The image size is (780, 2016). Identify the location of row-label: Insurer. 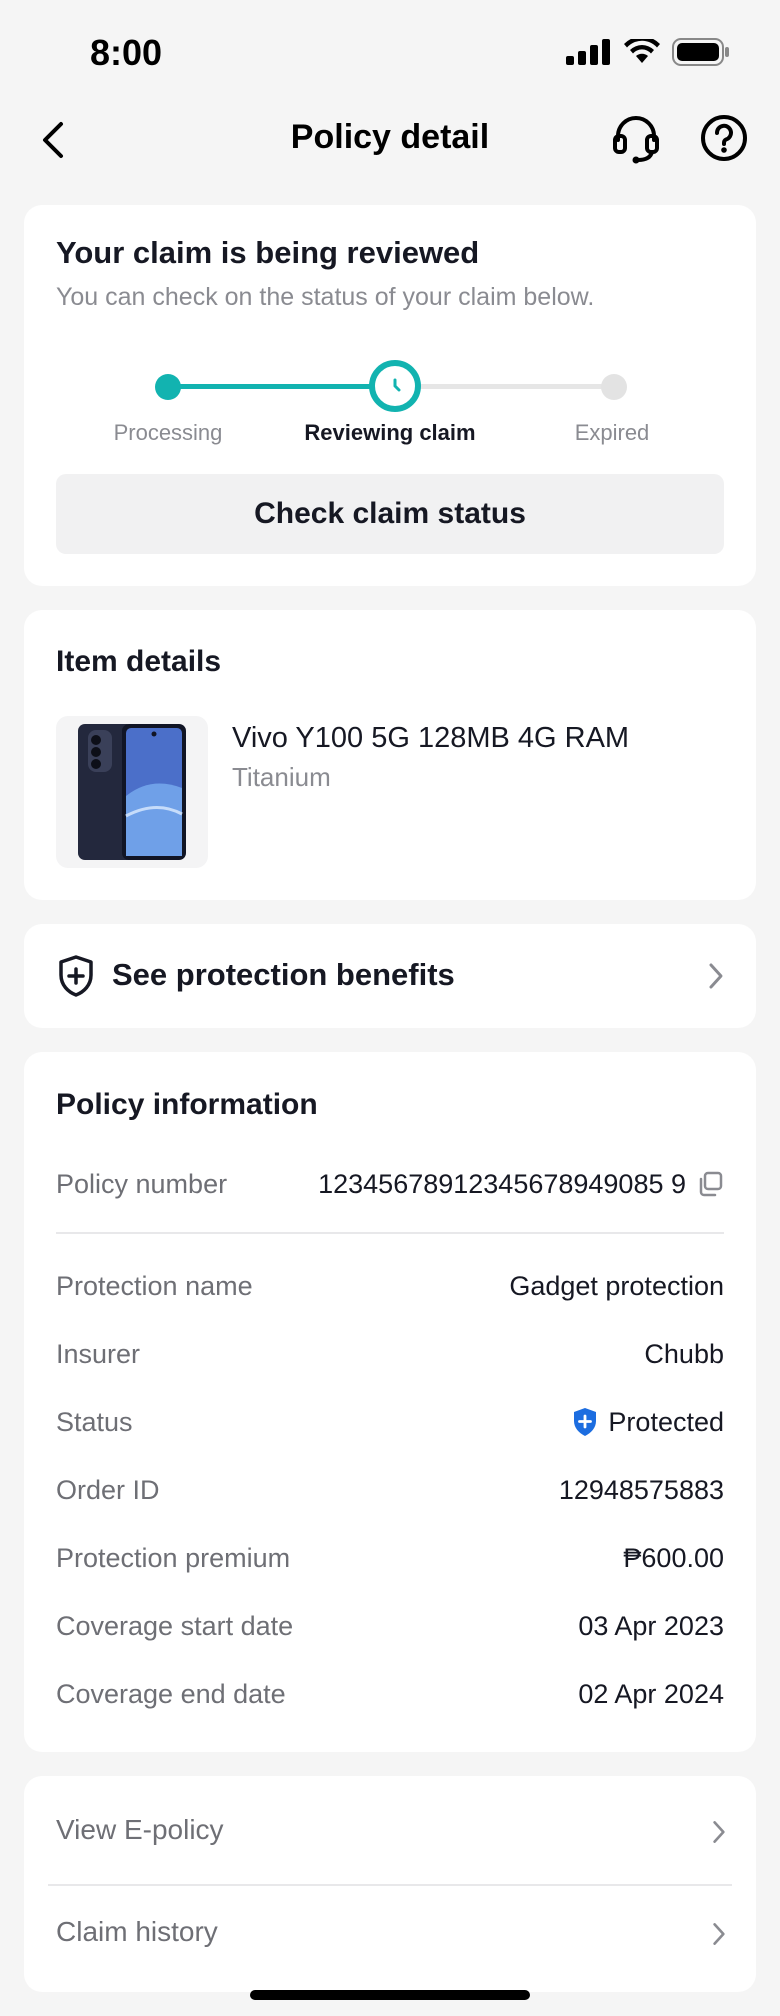
(98, 1353).